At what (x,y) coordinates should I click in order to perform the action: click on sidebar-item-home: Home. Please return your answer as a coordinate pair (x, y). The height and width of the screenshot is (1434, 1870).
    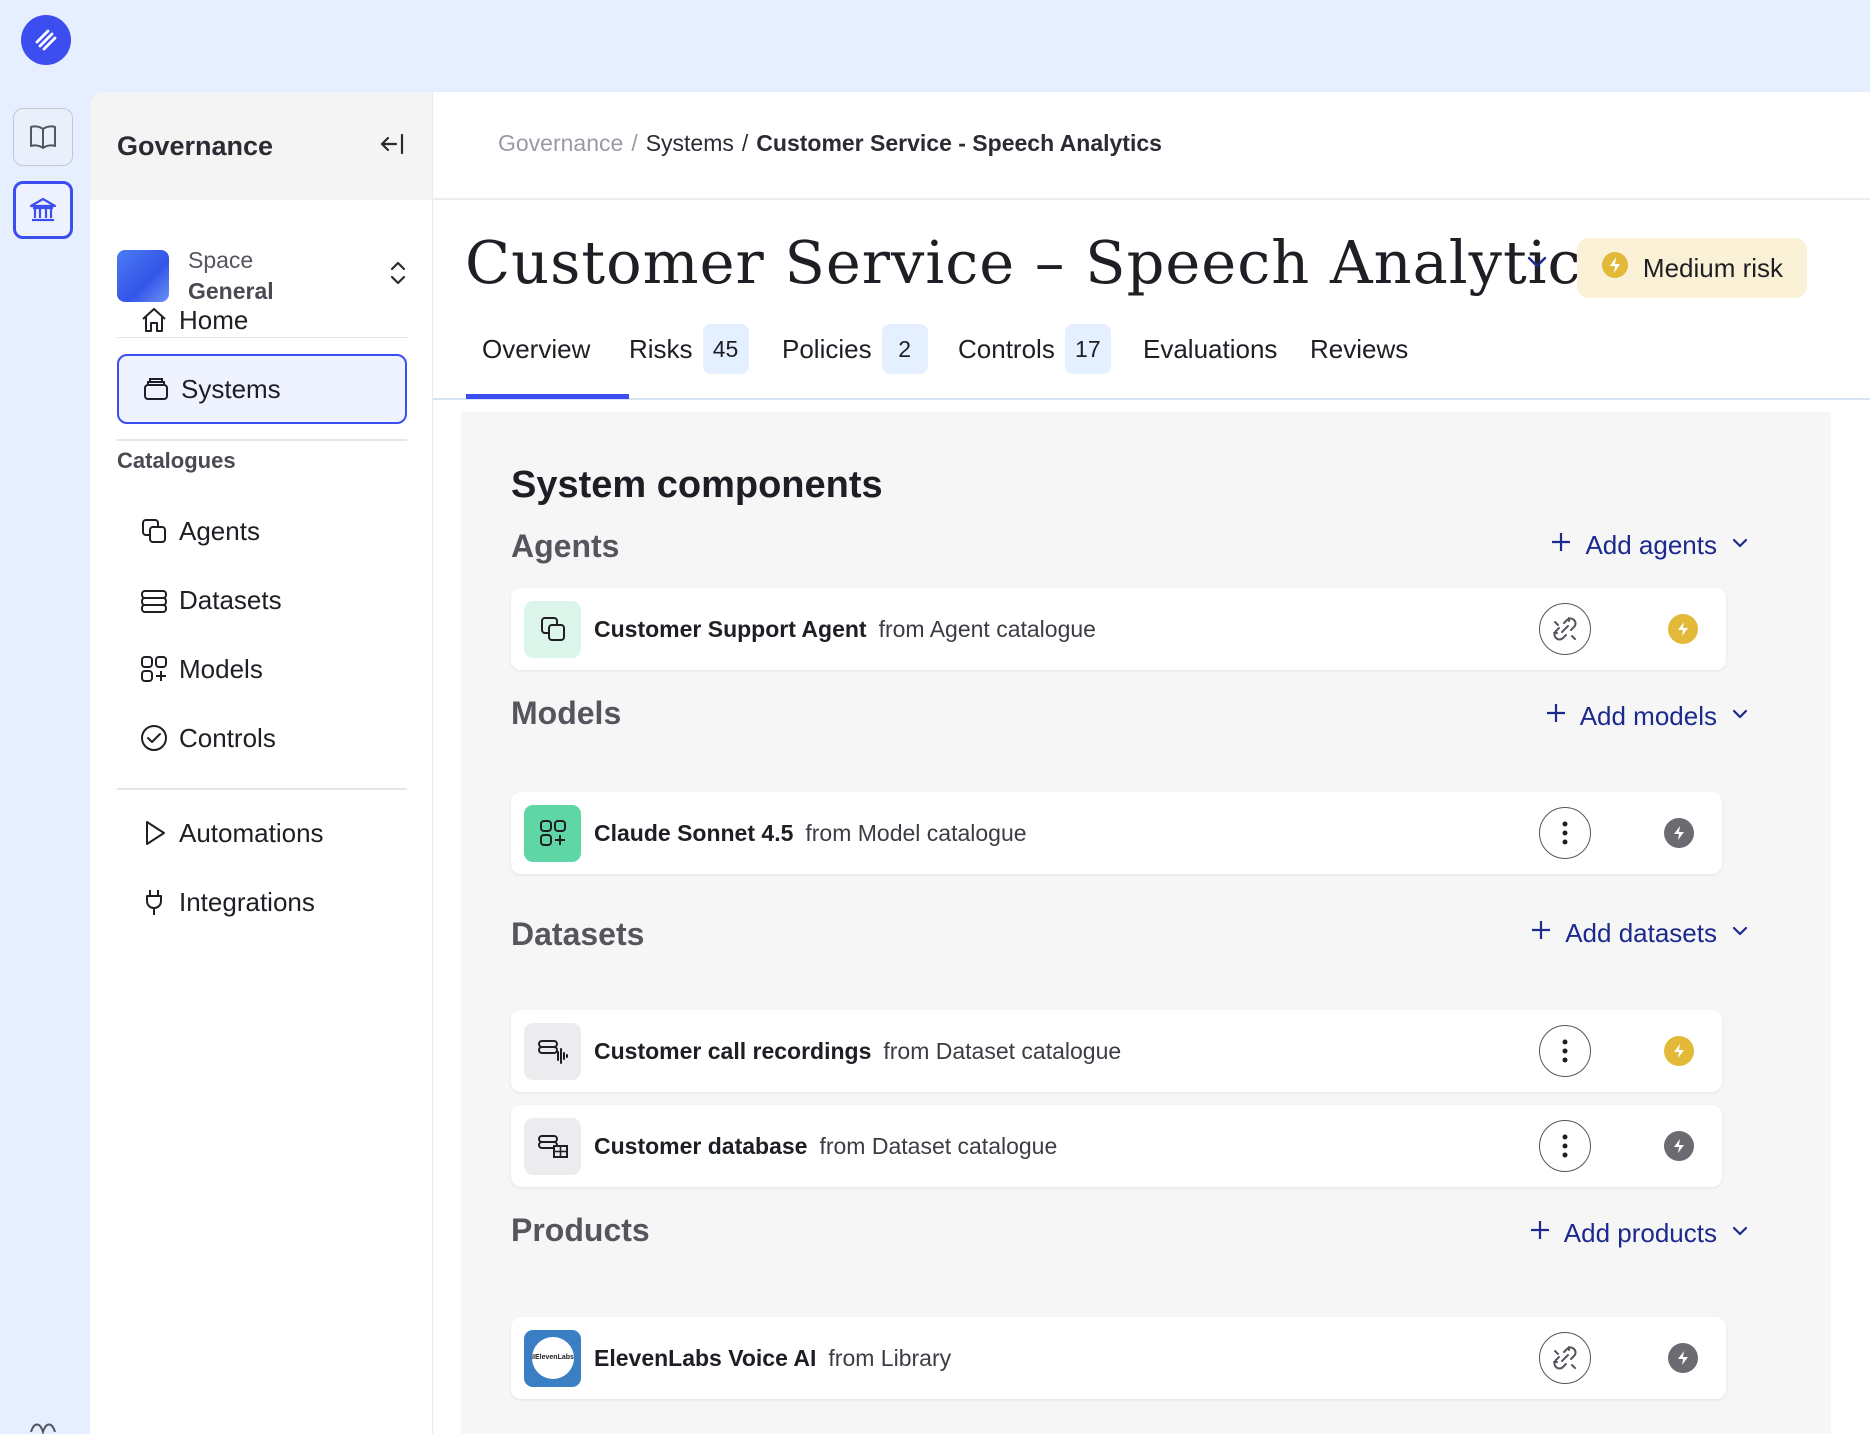
    Looking at the image, I should click on (262, 320).